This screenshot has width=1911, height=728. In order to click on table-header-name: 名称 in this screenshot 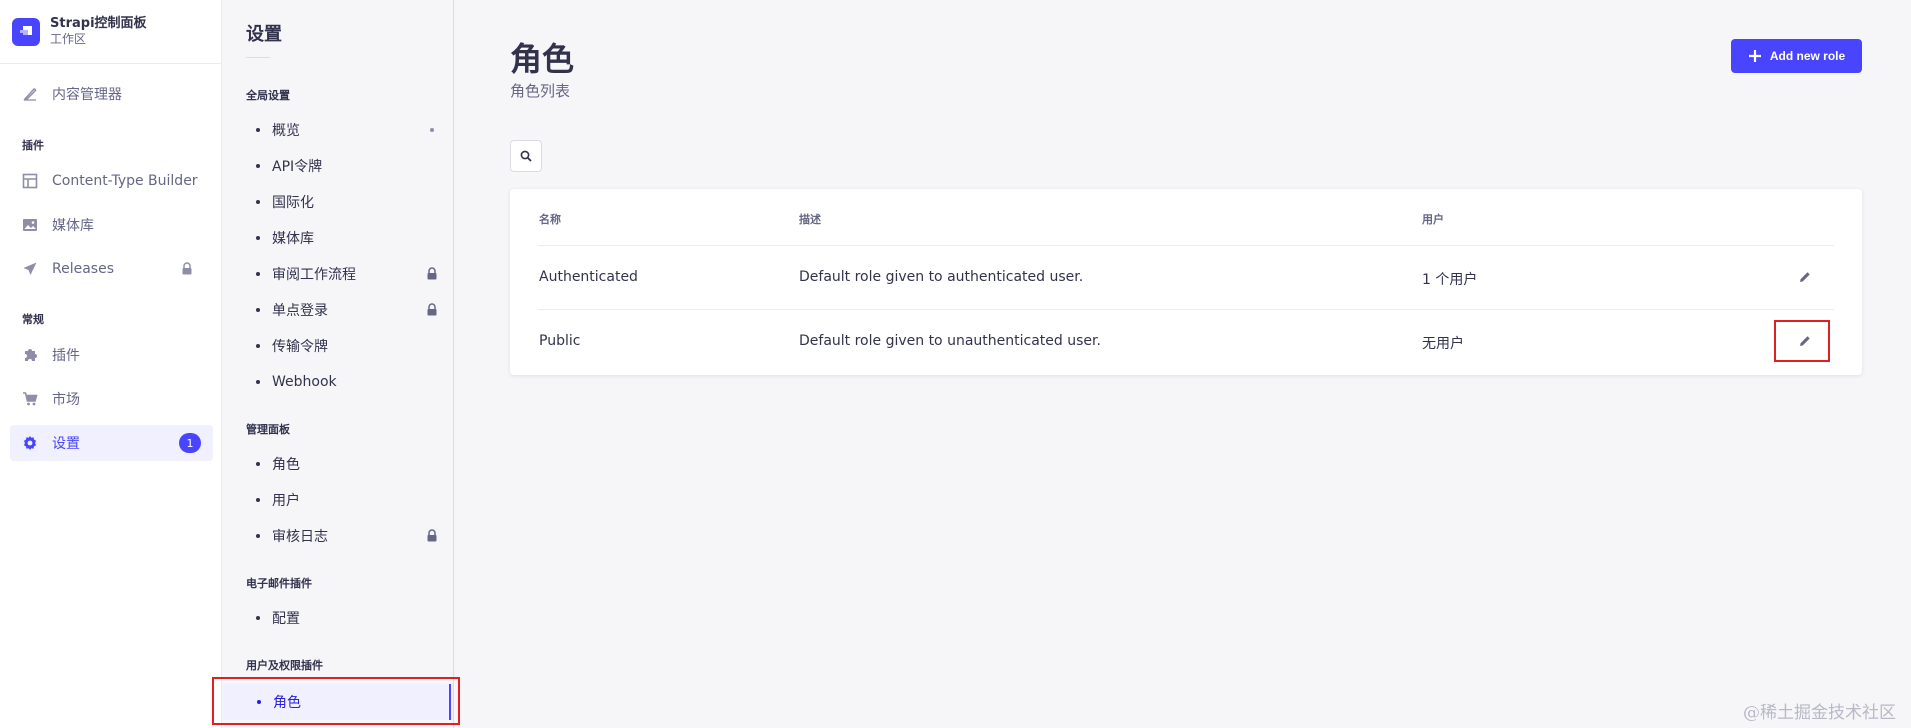, I will do `click(550, 219)`.